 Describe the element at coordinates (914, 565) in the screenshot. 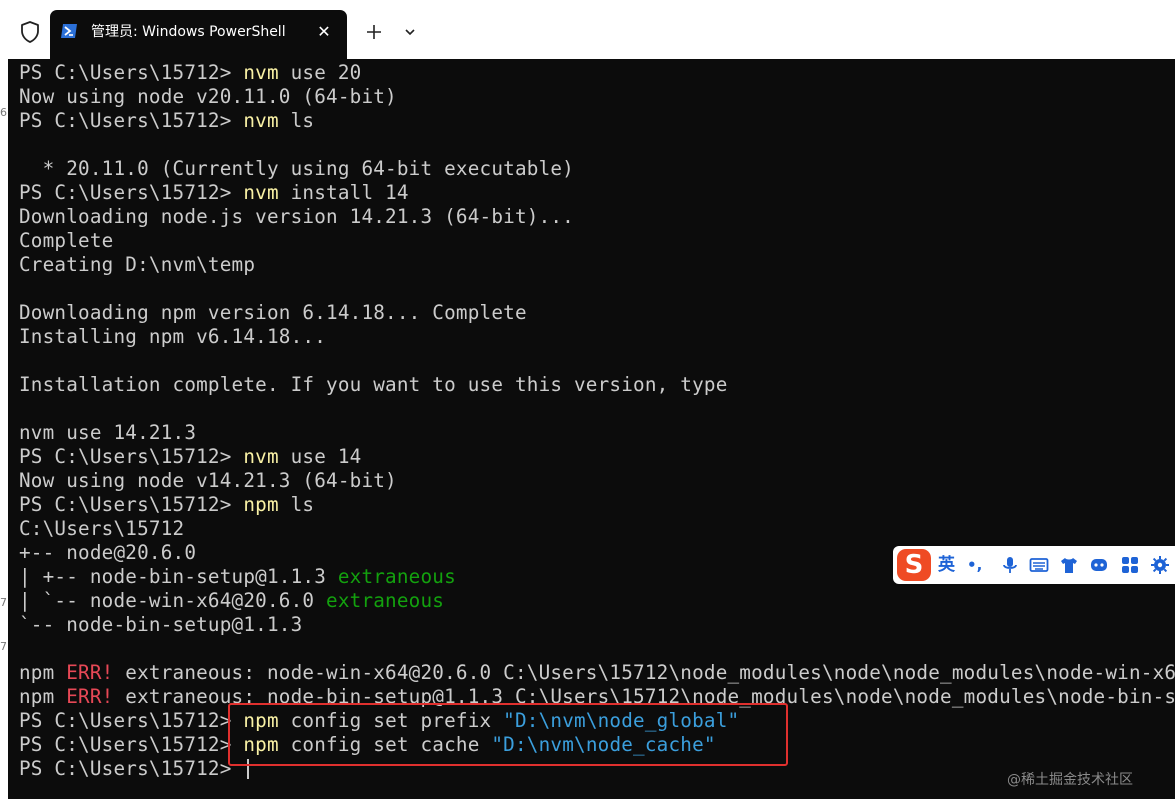

I see `sogou-logo-icon: S` at that location.